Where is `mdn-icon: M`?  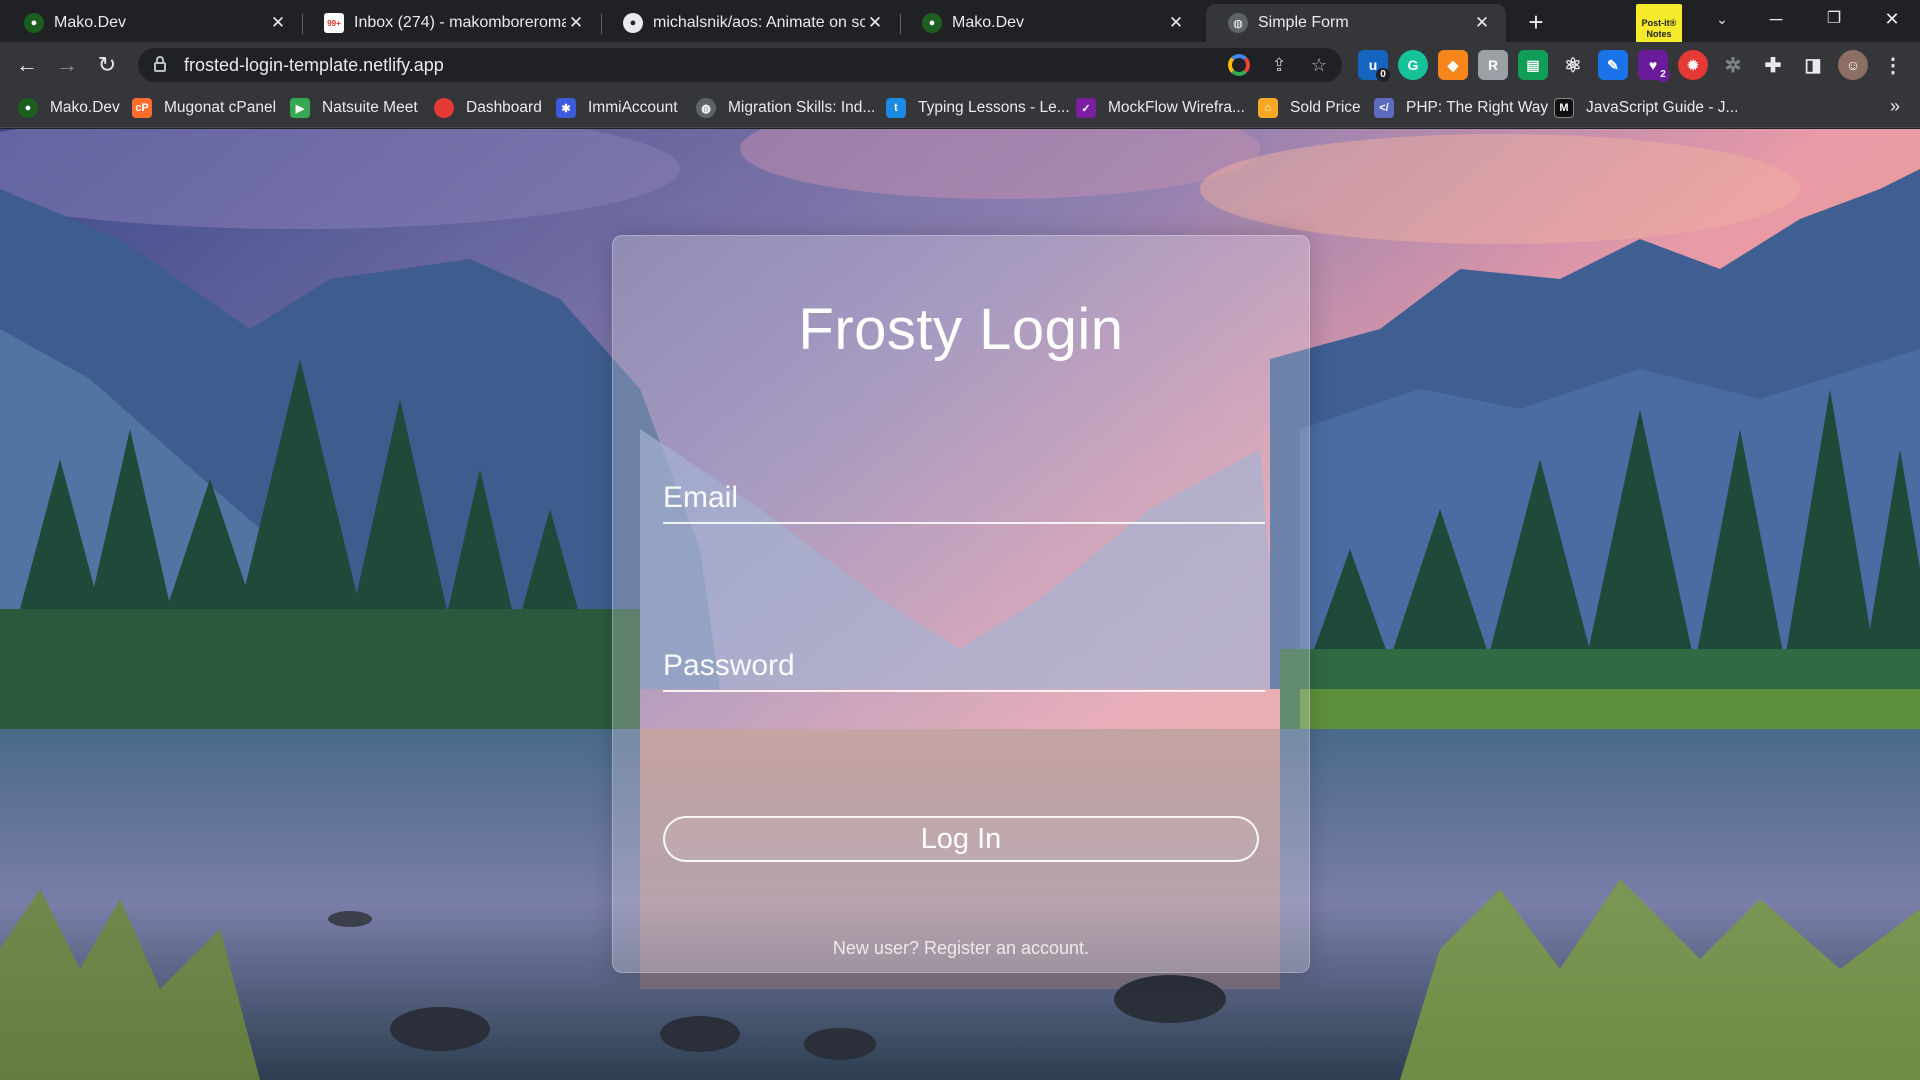
mdn-icon: M is located at coordinates (1564, 108).